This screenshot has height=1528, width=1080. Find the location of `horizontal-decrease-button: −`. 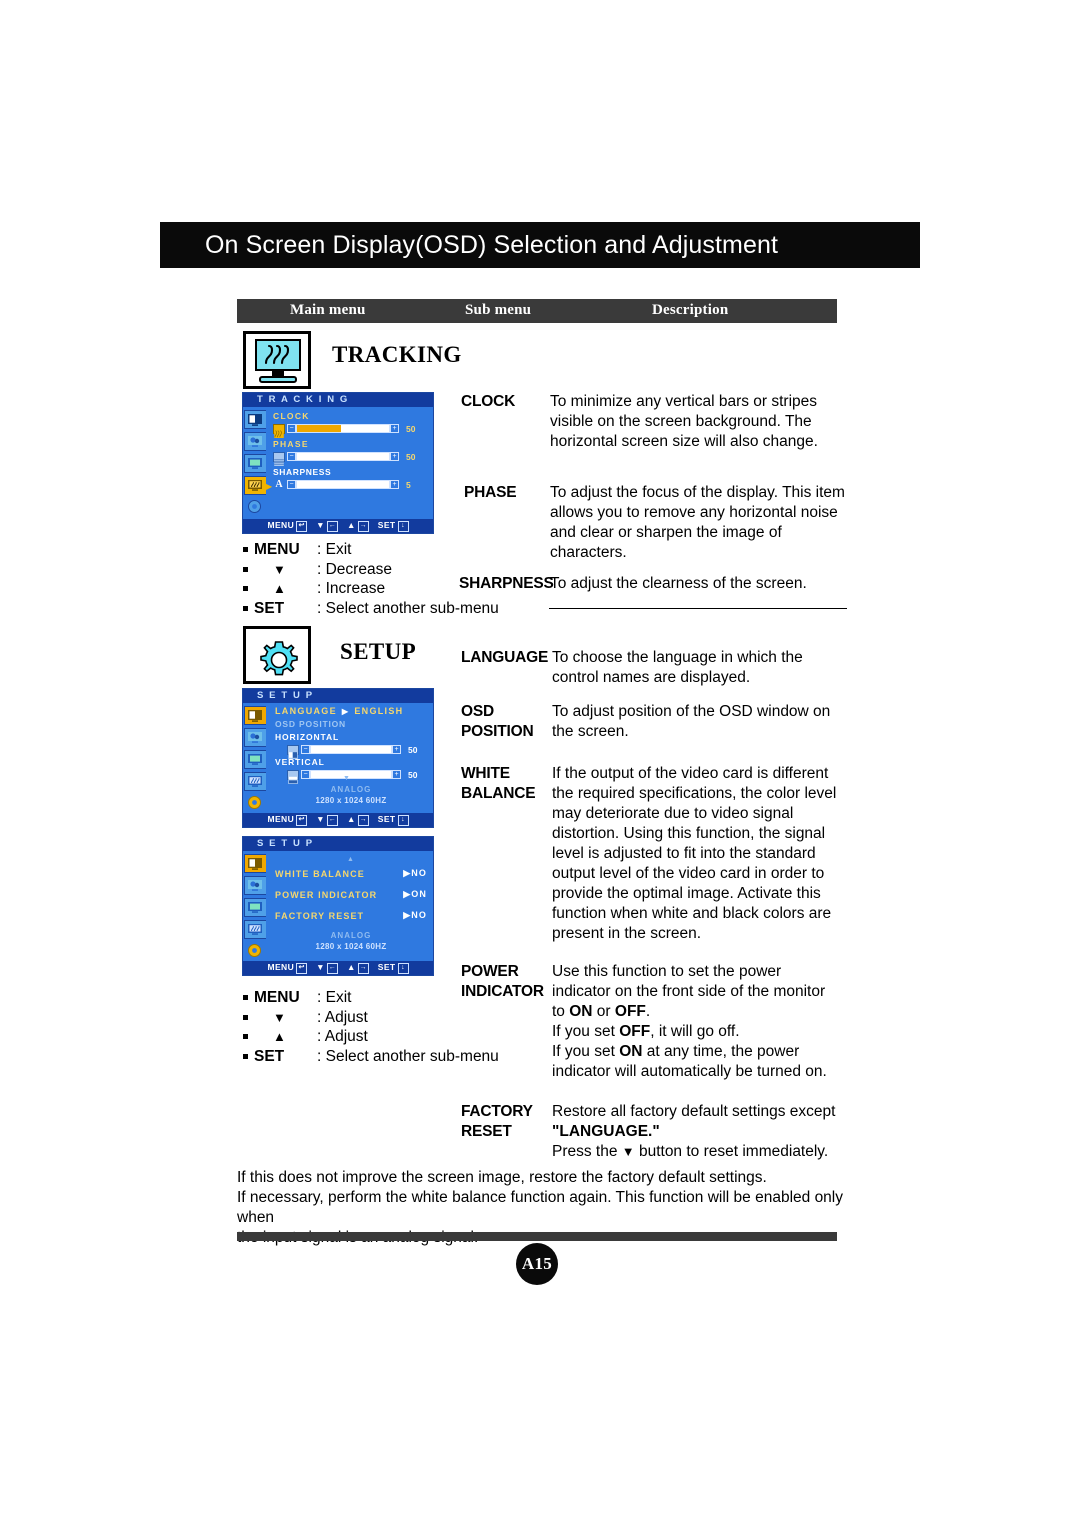

horizontal-decrease-button: − is located at coordinates (305, 749).